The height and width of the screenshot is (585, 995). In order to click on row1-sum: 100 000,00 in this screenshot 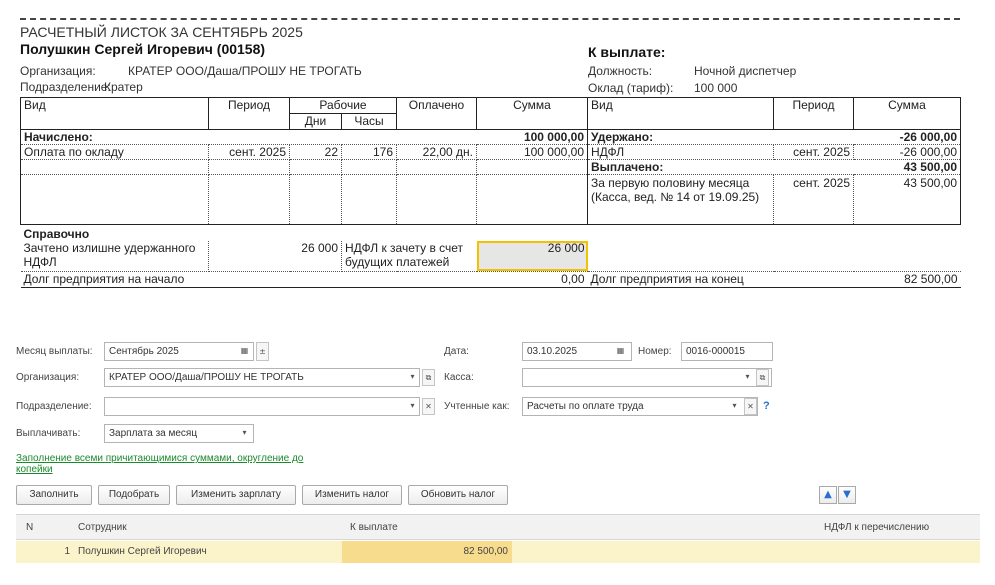, I will do `click(532, 152)`.